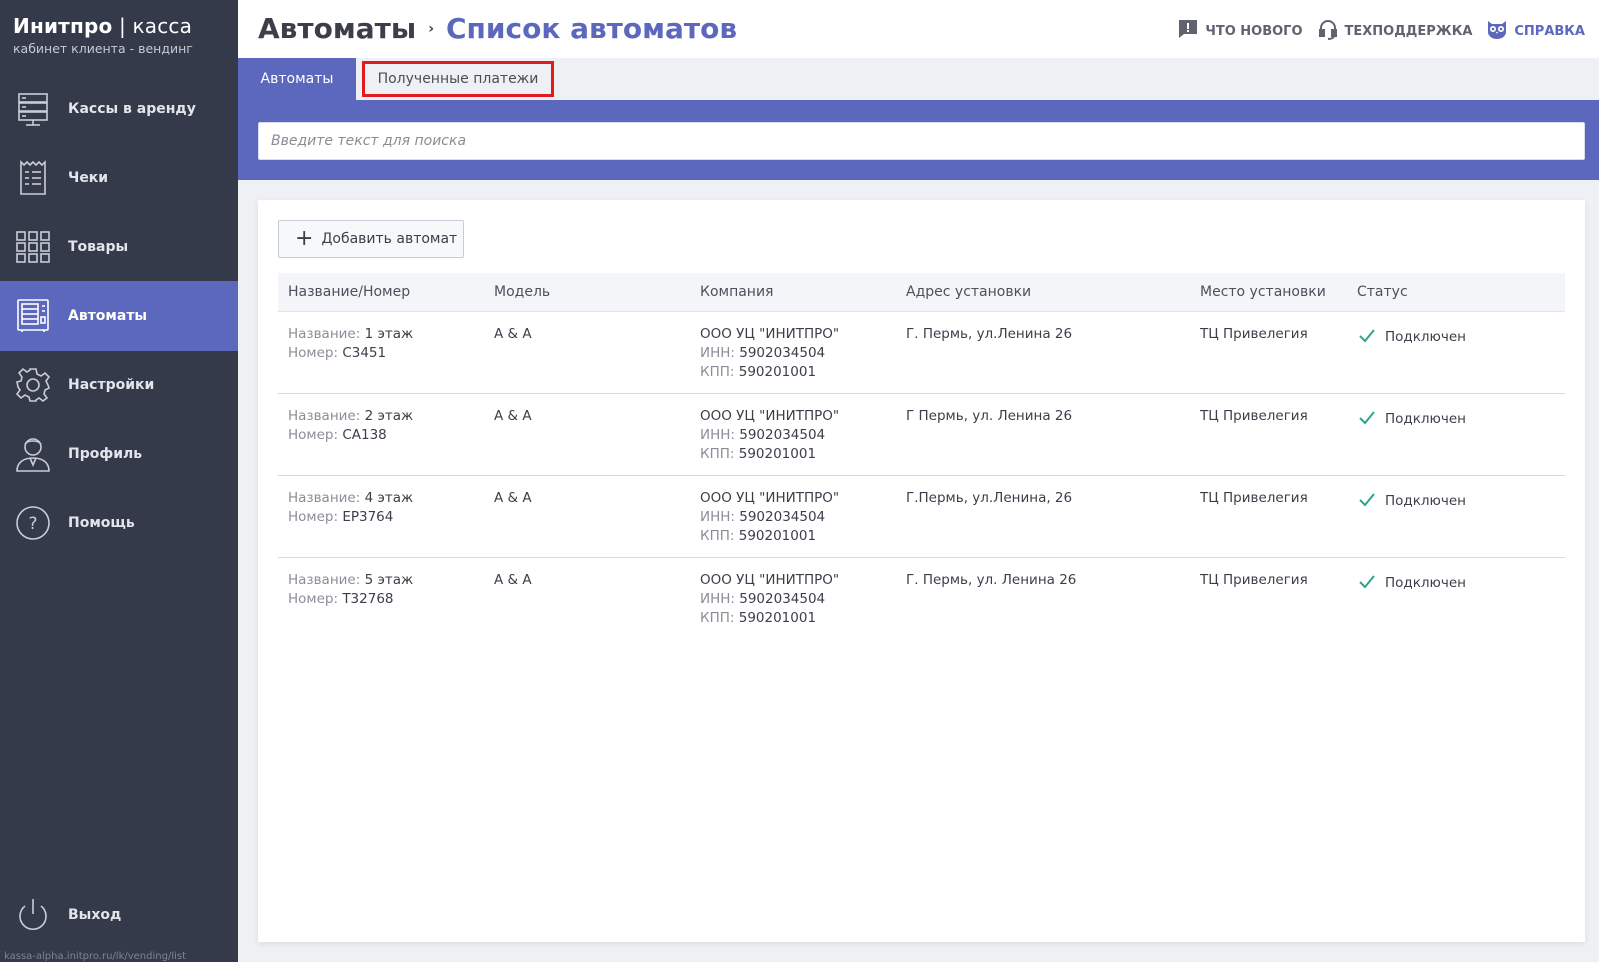 The width and height of the screenshot is (1599, 962). I want to click on help-link: СПРАВКА, so click(1535, 31).